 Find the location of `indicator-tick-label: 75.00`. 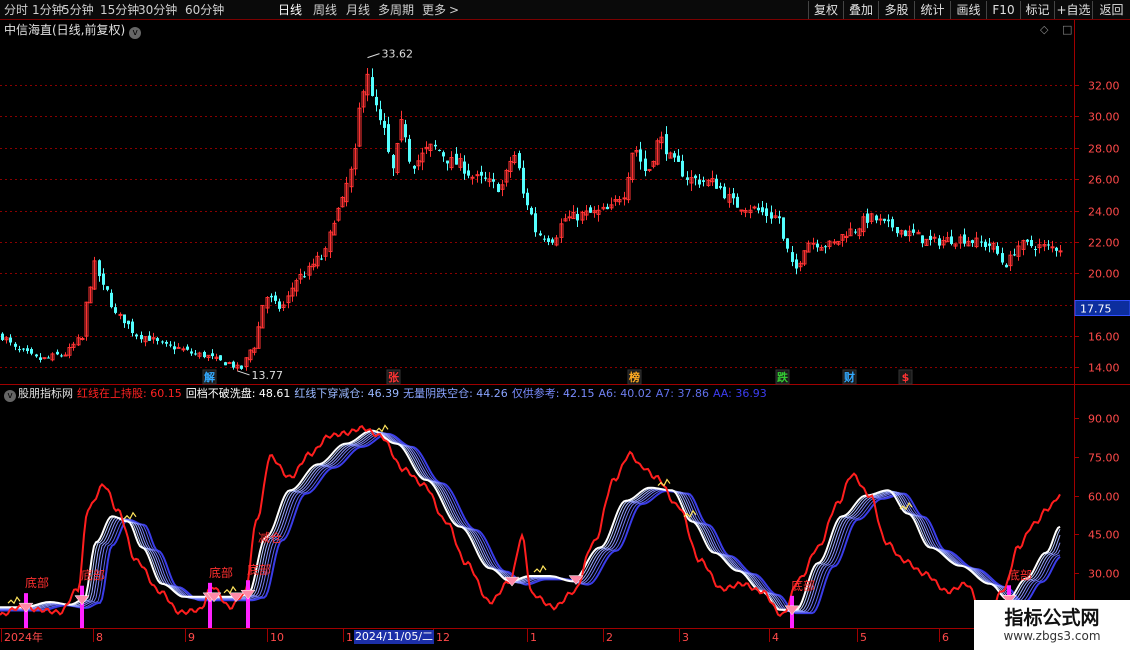

indicator-tick-label: 75.00 is located at coordinates (1104, 458).